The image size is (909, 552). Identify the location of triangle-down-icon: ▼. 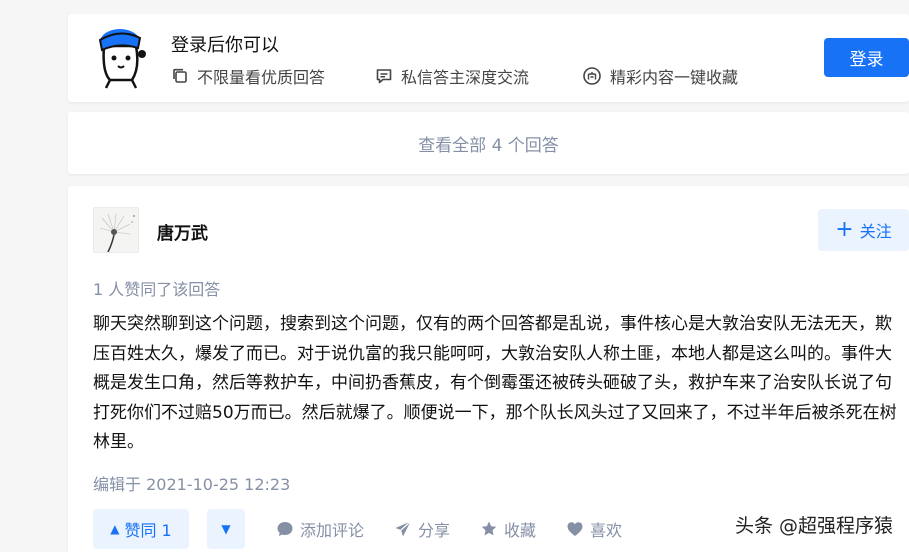
(226, 529).